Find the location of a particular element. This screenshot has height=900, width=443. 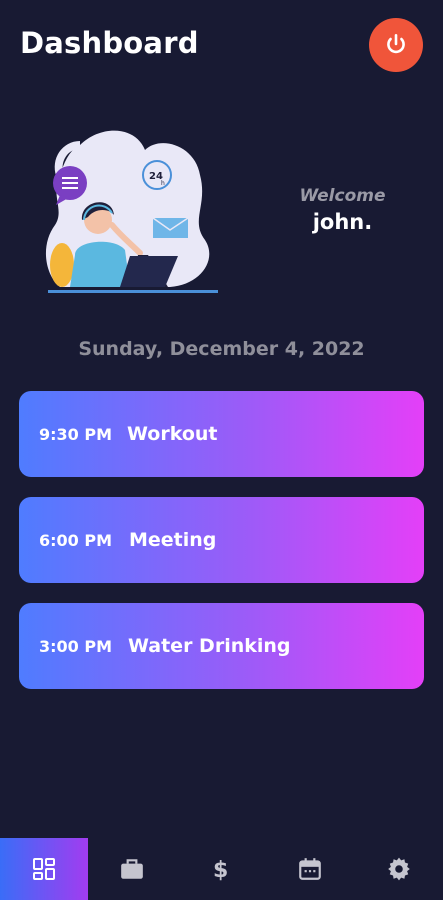

task-card-meeting: 6:00 PM Meeting is located at coordinates (221, 540).